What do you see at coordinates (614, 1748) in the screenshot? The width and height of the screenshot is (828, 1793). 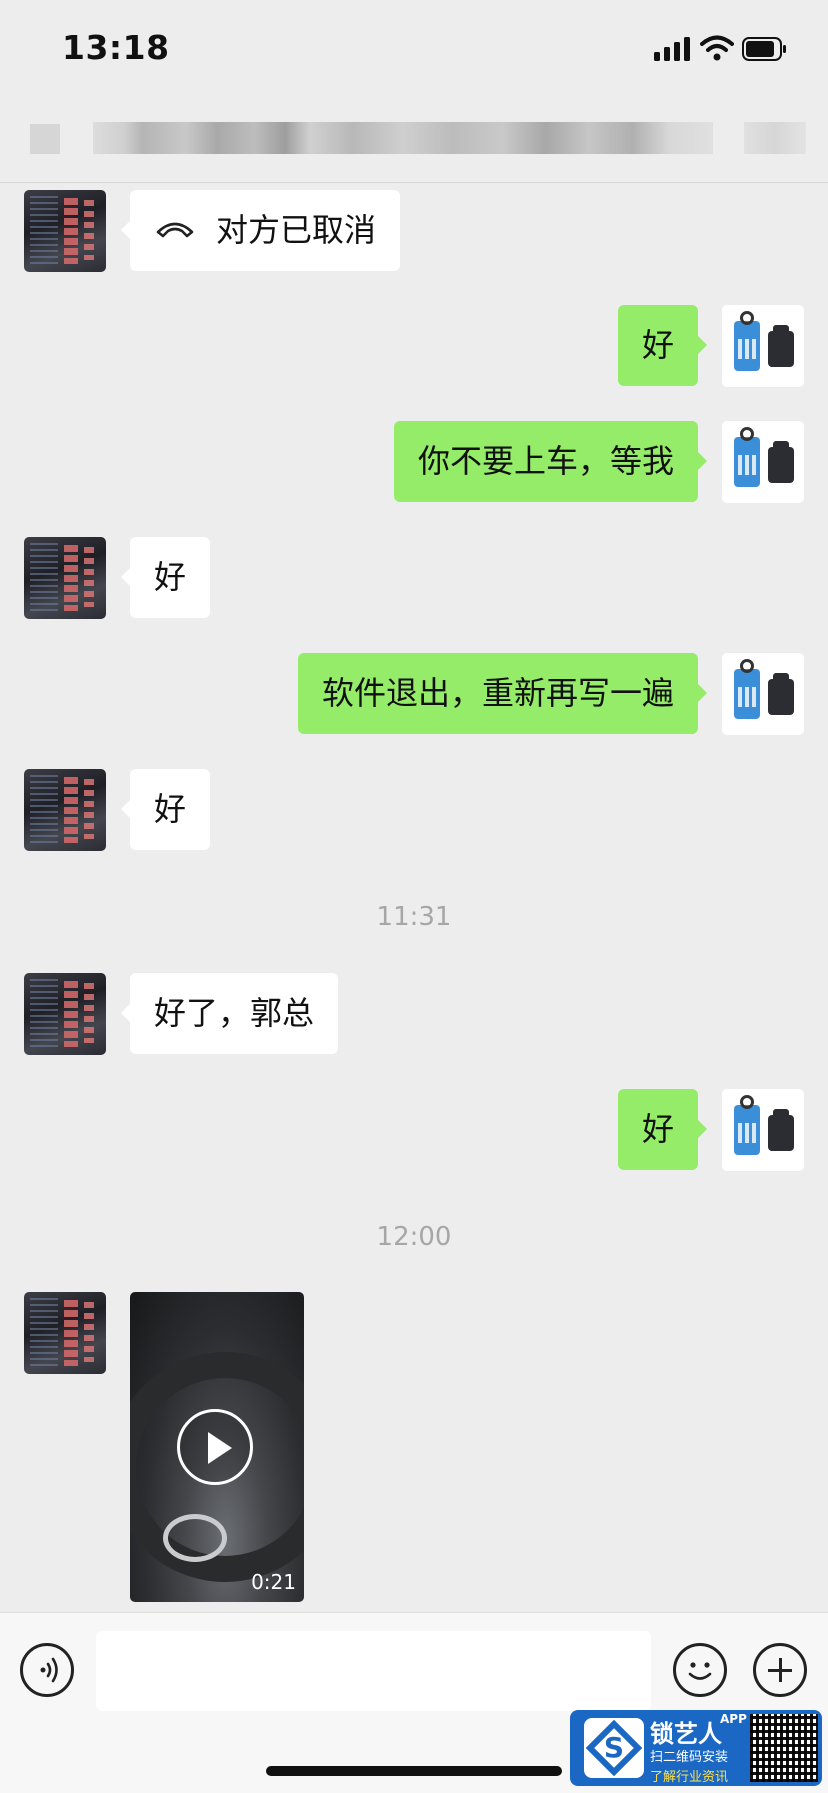 I see `brand-logo-icon` at bounding box center [614, 1748].